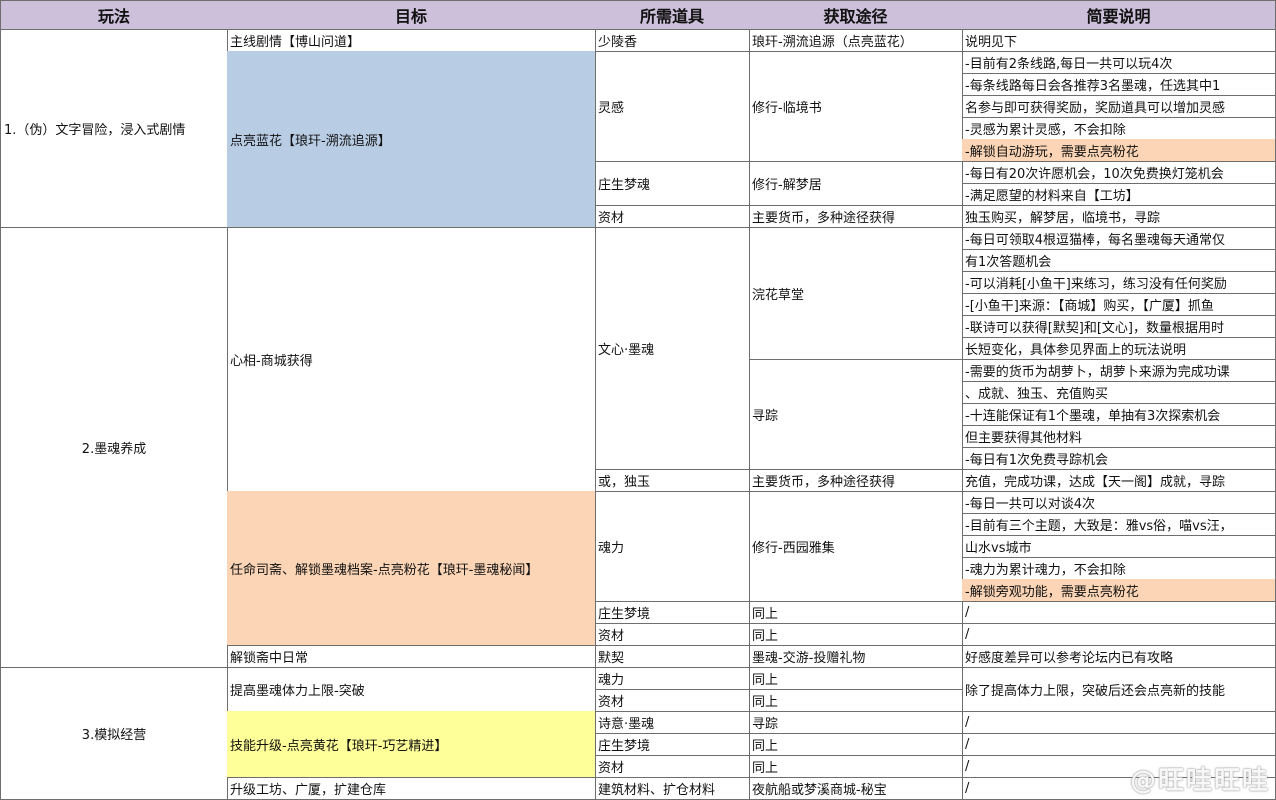 The width and height of the screenshot is (1276, 800). What do you see at coordinates (1119, 282) in the screenshot?
I see `desc-line: -可以消耗[小鱼干]来练习，练习没有任何奖励` at bounding box center [1119, 282].